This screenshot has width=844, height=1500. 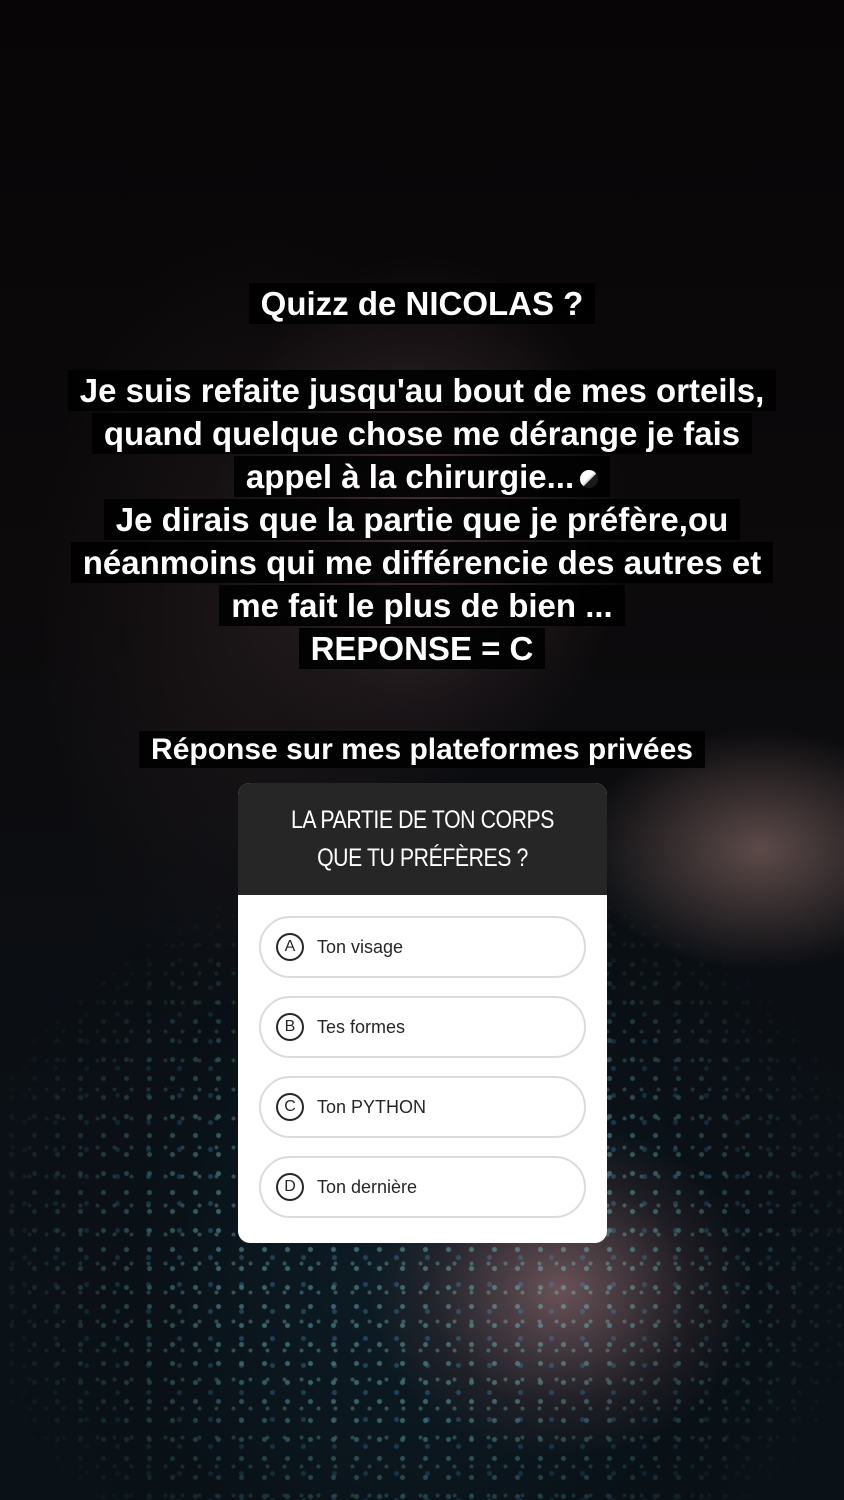 What do you see at coordinates (422, 303) in the screenshot?
I see `story-title: Quizz de NICOLAS ?` at bounding box center [422, 303].